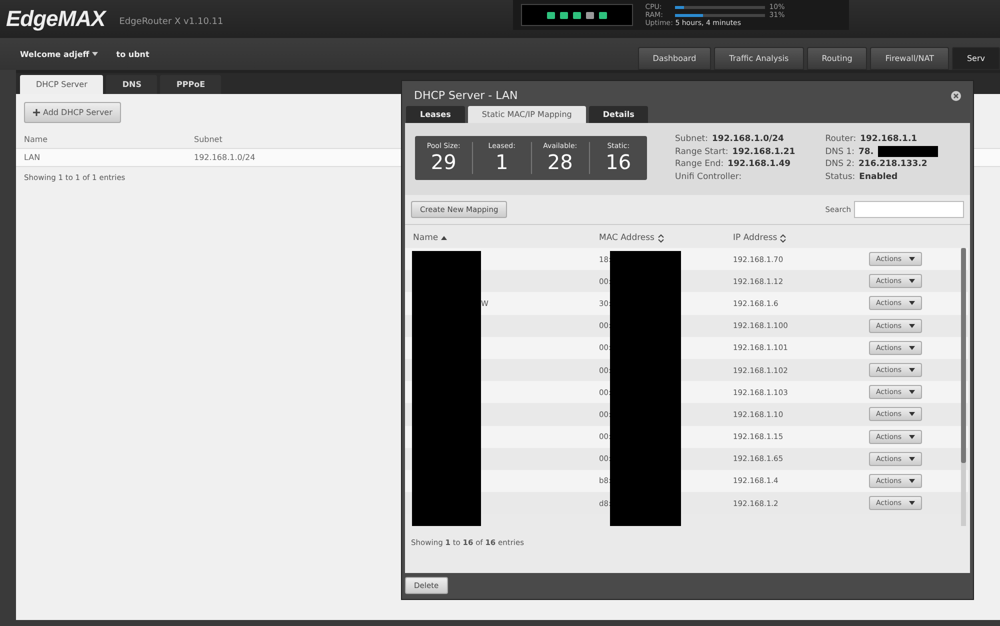 This screenshot has height=626, width=1000. Describe the element at coordinates (748, 139) in the screenshot. I see `info-value: 192.168.1.0/24` at that location.